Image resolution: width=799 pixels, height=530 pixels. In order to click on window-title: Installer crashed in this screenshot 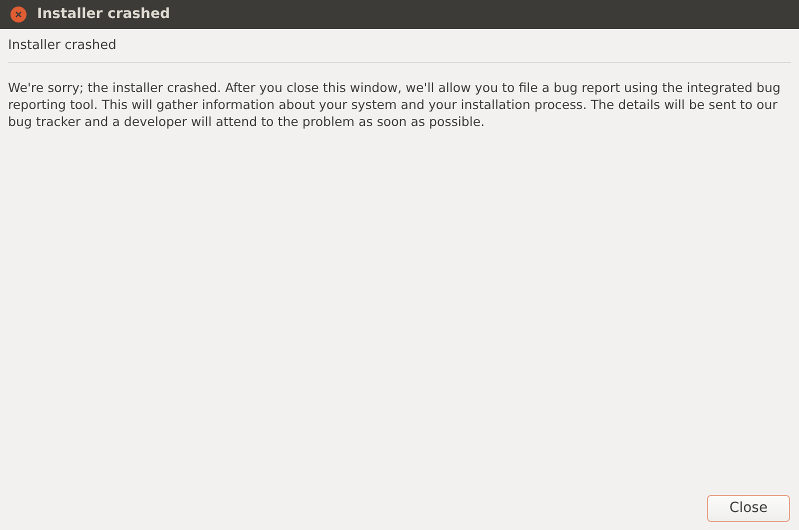, I will do `click(103, 14)`.